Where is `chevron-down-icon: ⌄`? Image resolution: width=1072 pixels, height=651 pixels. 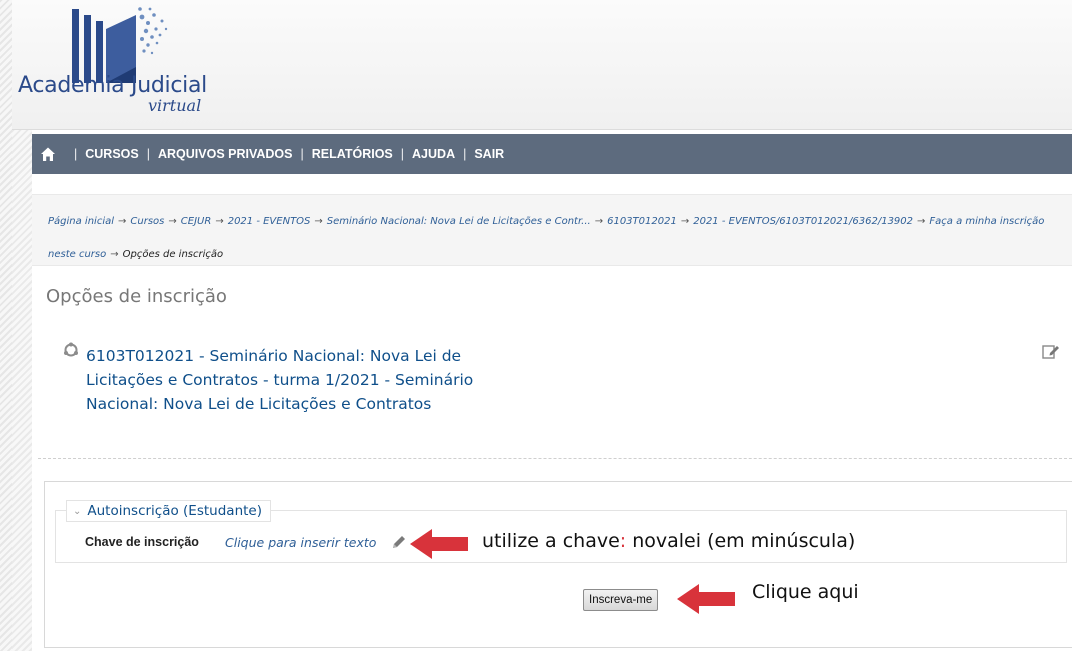
chevron-down-icon: ⌄ is located at coordinates (77, 511).